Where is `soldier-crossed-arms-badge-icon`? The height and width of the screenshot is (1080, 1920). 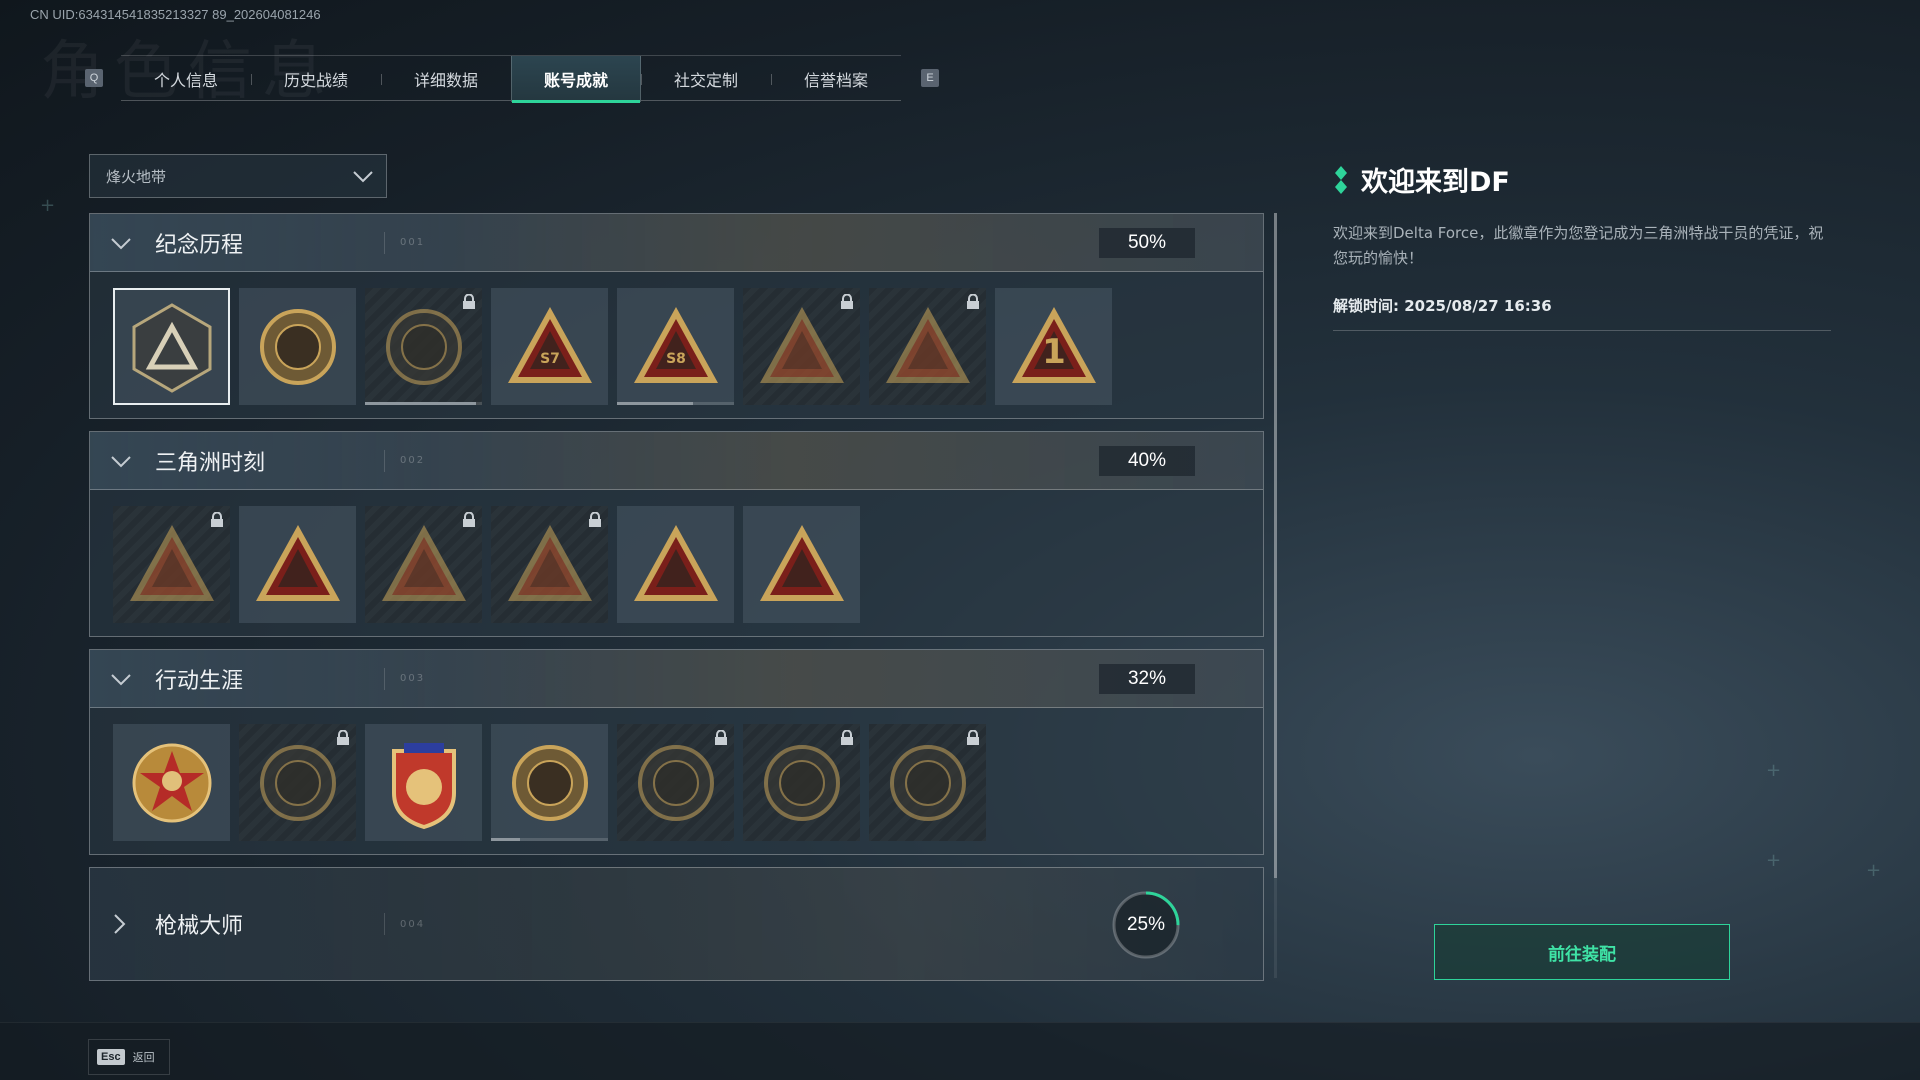 soldier-crossed-arms-badge-icon is located at coordinates (927, 344).